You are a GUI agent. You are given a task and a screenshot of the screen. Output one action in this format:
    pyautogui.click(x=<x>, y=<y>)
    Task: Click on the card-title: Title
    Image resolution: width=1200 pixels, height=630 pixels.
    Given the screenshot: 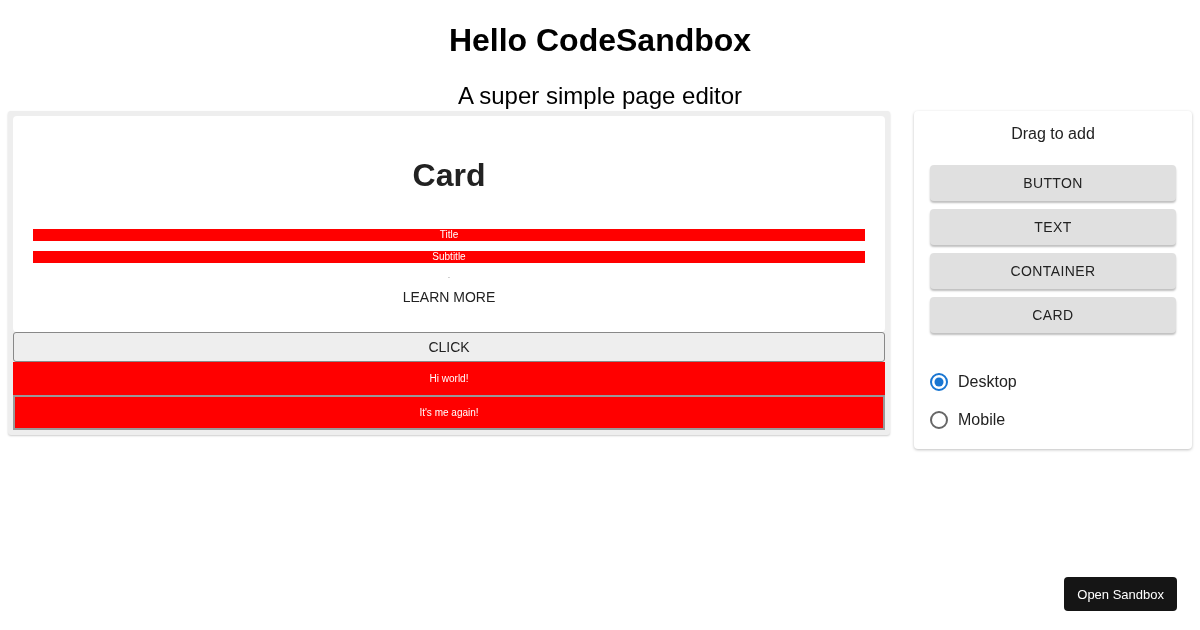 What is the action you would take?
    pyautogui.click(x=449, y=235)
    